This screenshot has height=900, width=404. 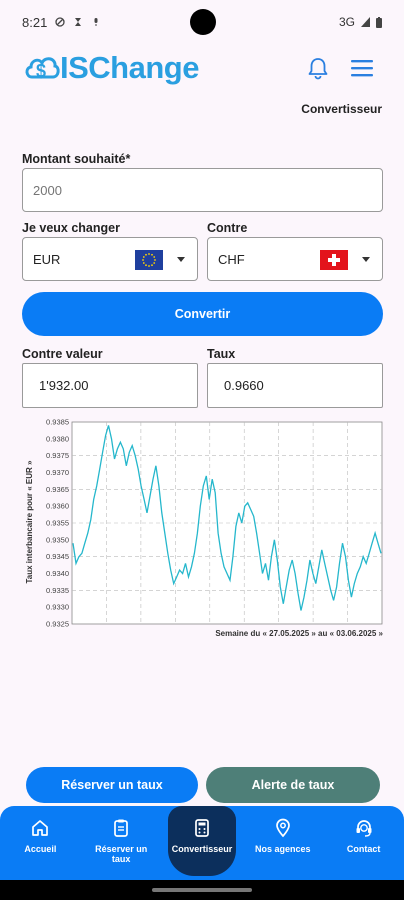 What do you see at coordinates (76, 159) in the screenshot?
I see `amount-label: Montant souhaité*` at bounding box center [76, 159].